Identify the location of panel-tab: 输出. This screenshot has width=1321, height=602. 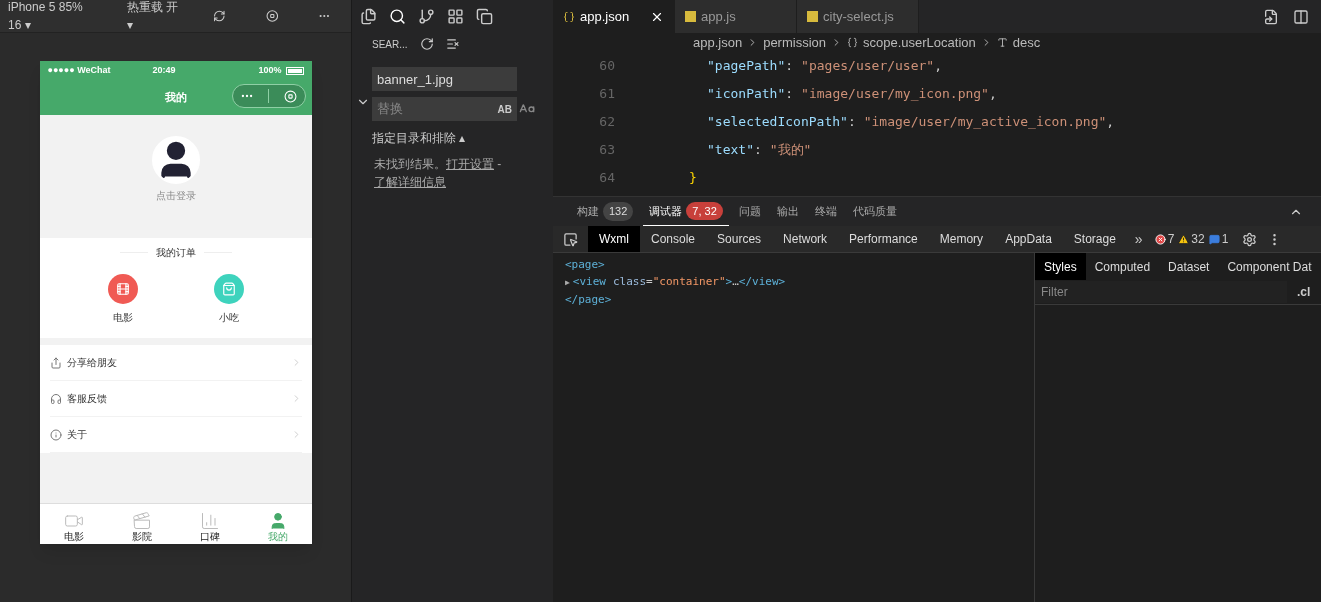
(787, 211).